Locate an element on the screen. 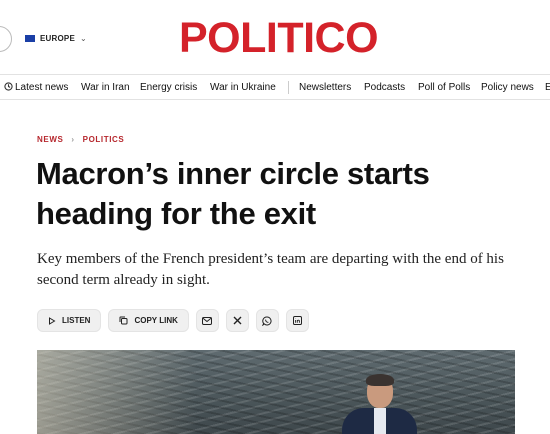 This screenshot has height=434, width=550. share-whatsapp-button is located at coordinates (267, 320).